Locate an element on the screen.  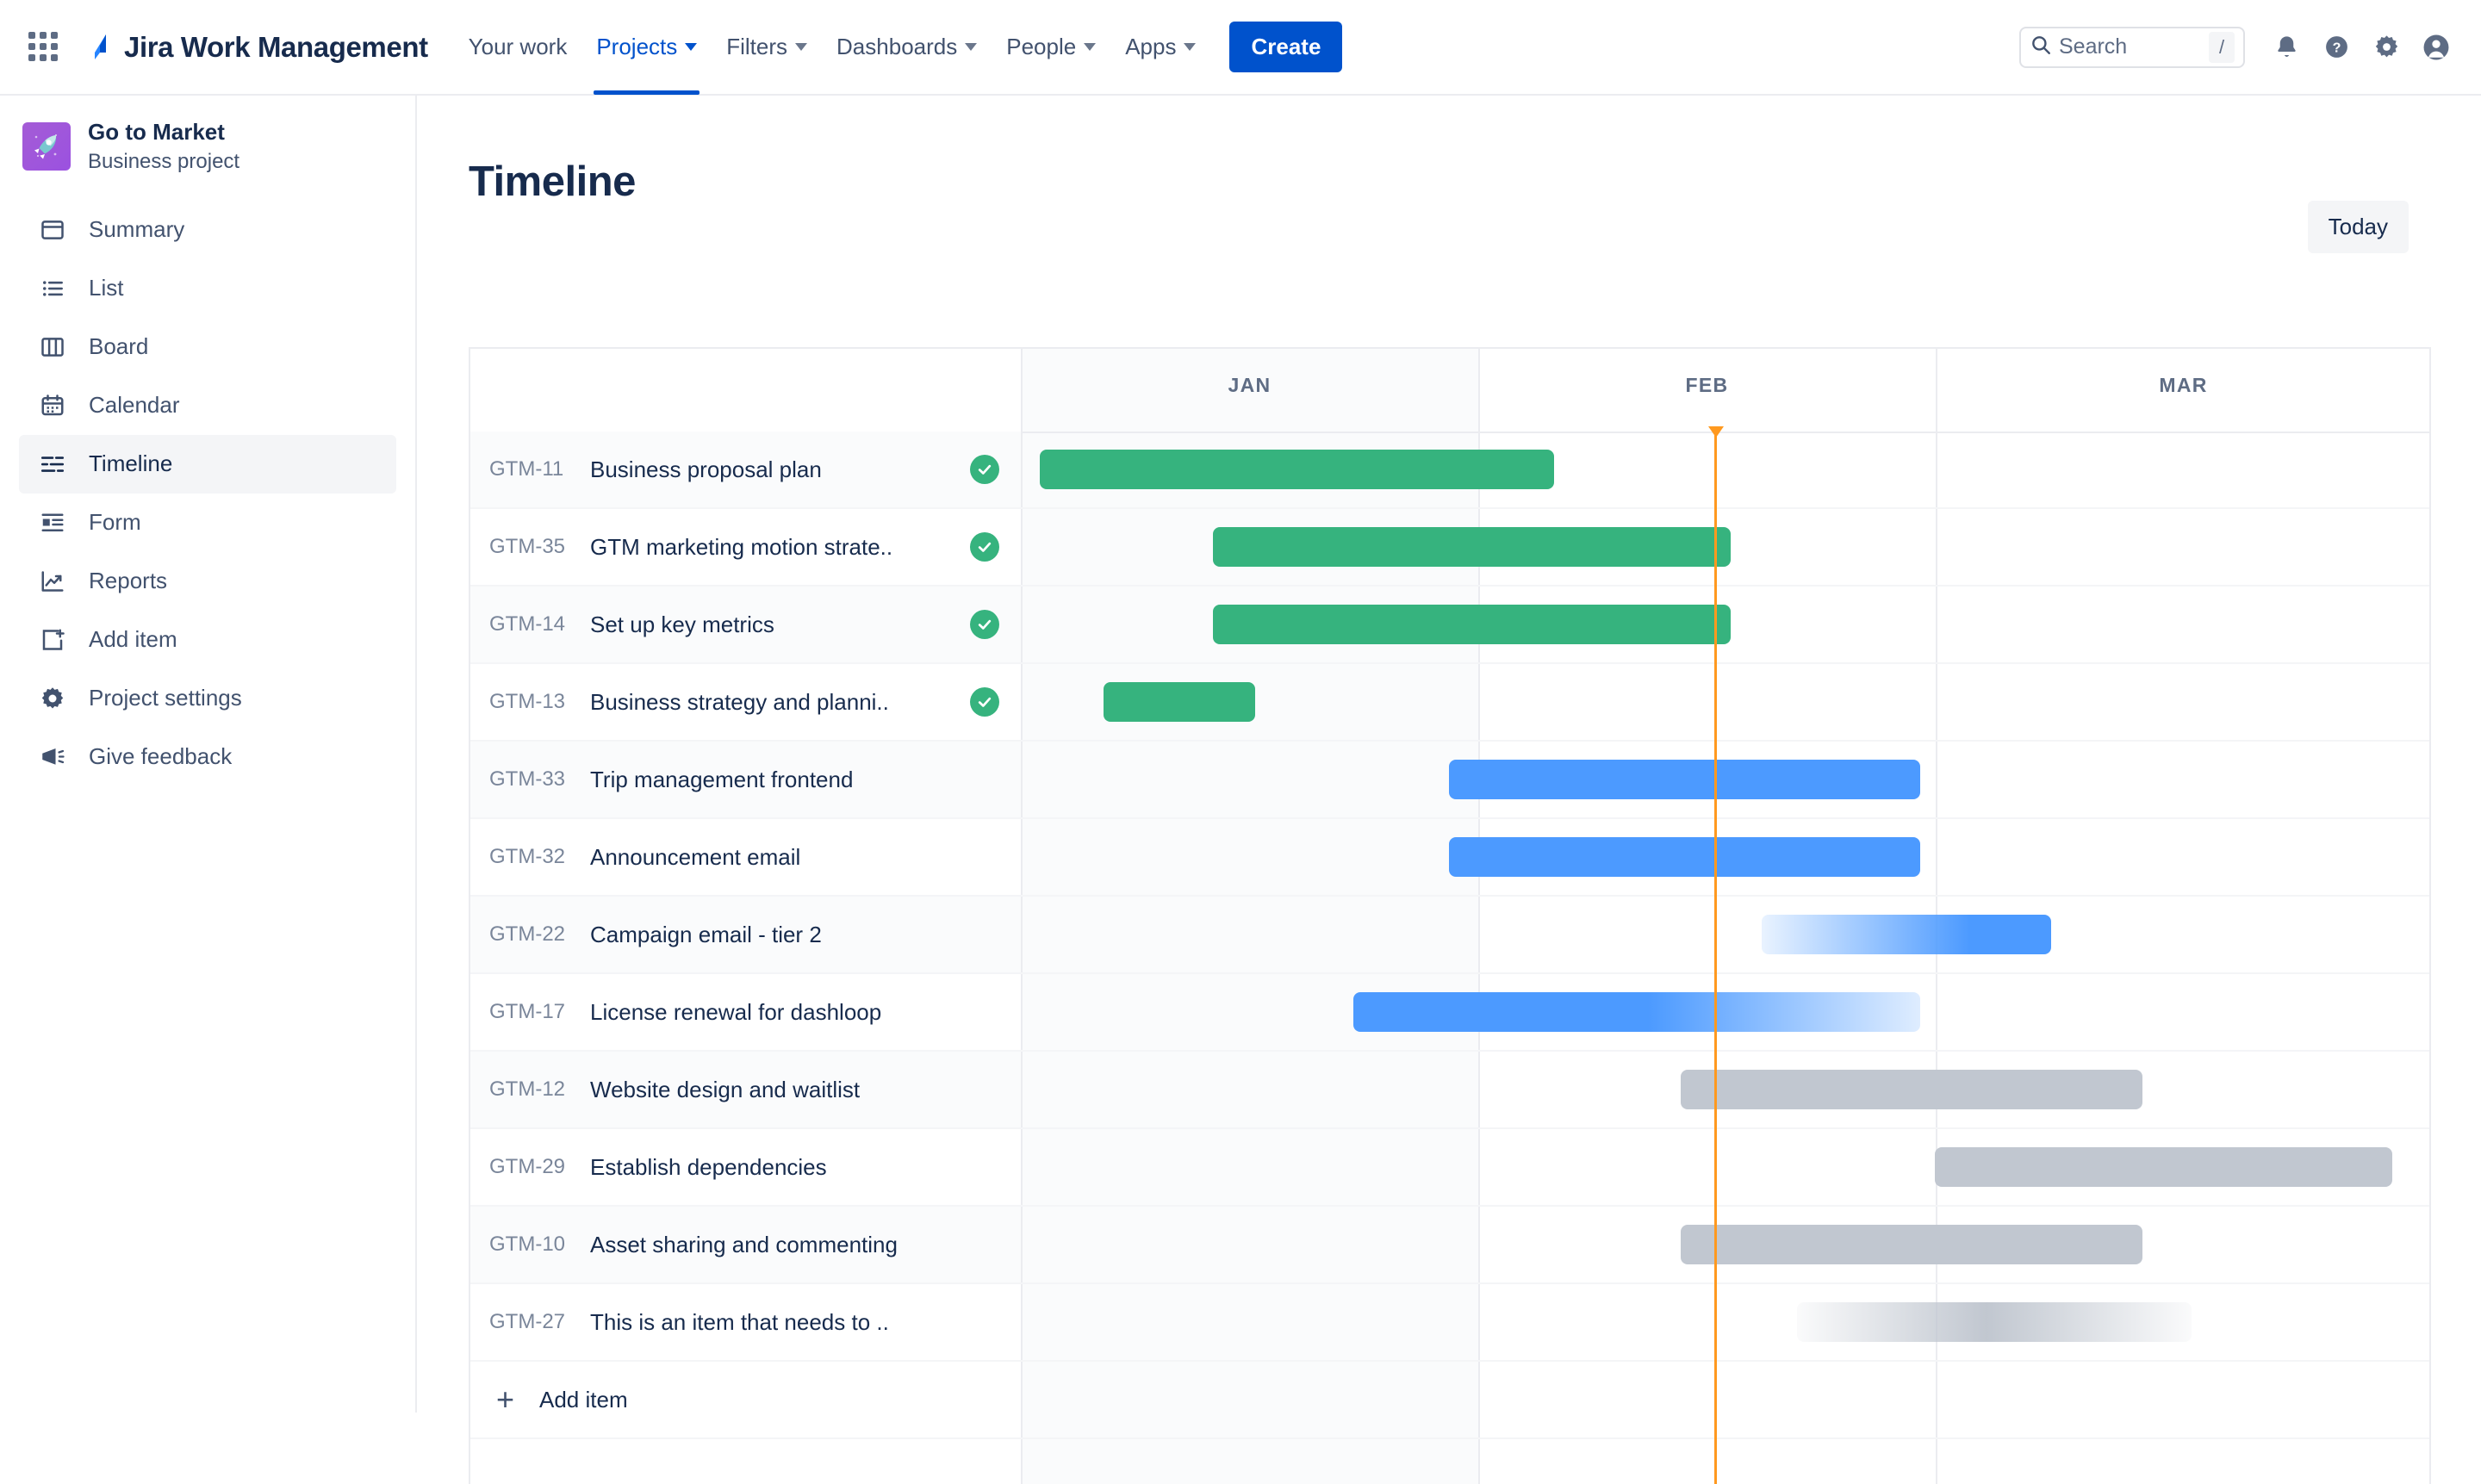
menu-label: Projects is located at coordinates (637, 46).